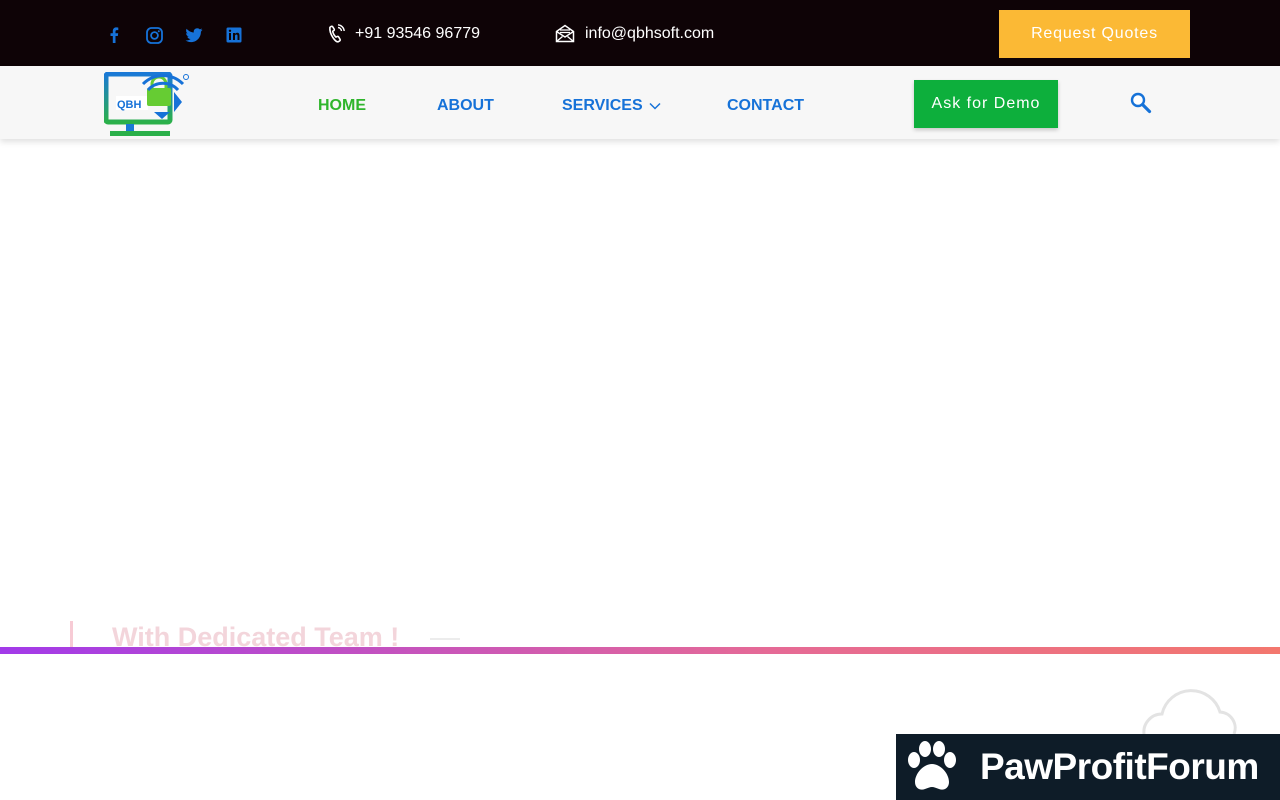 The image size is (1280, 800). Describe the element at coordinates (342, 106) in the screenshot. I see `nav-home: HOME` at that location.